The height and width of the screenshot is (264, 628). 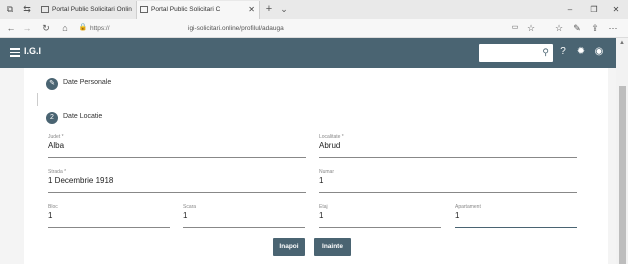 What do you see at coordinates (516, 216) in the screenshot?
I see `apartament-field: Apartament 1` at bounding box center [516, 216].